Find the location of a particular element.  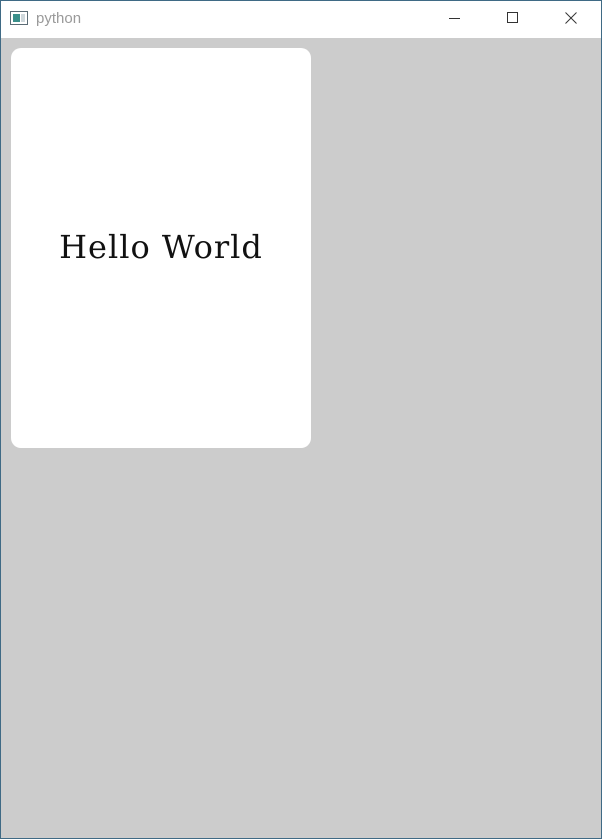

hello-label: Hello World is located at coordinates (161, 247).